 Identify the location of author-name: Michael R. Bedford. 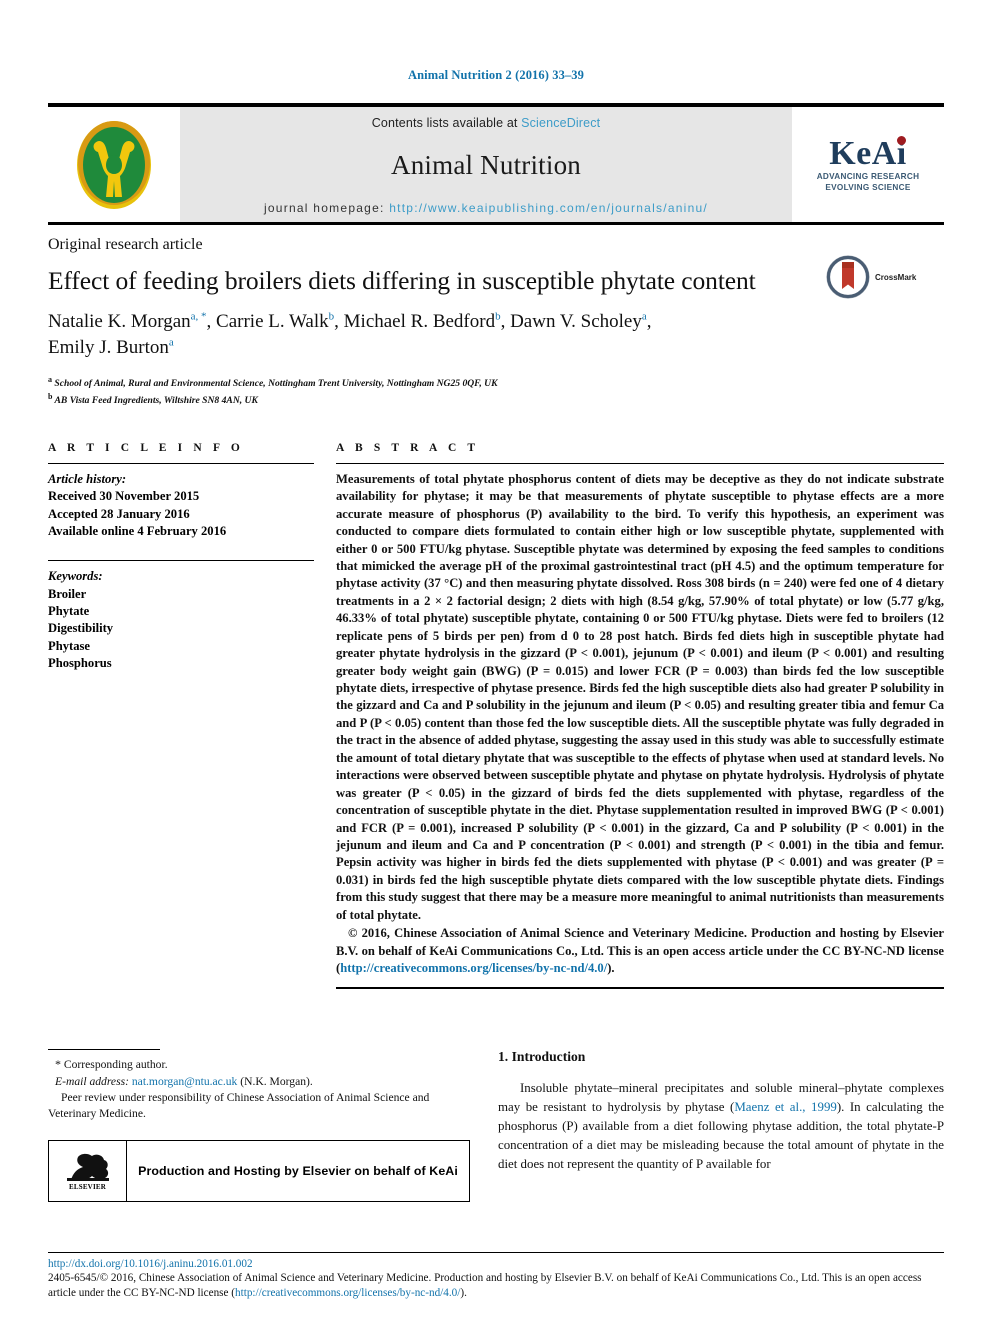
(419, 322).